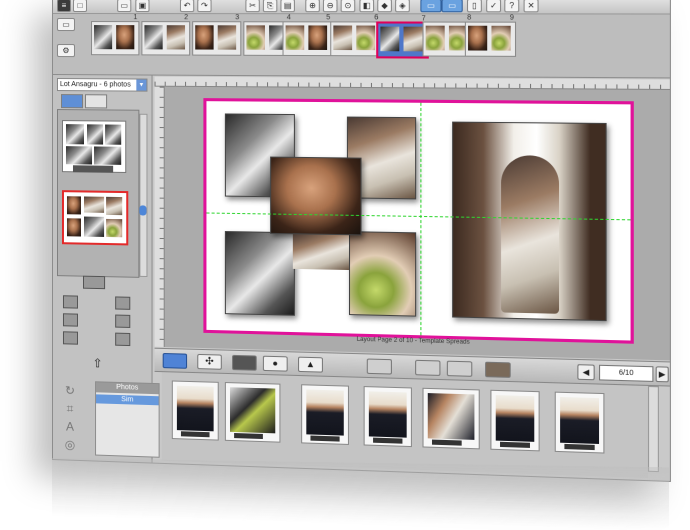 This screenshot has width=690, height=530. Describe the element at coordinates (94, 283) in the screenshot. I see `template-caption-button` at that location.